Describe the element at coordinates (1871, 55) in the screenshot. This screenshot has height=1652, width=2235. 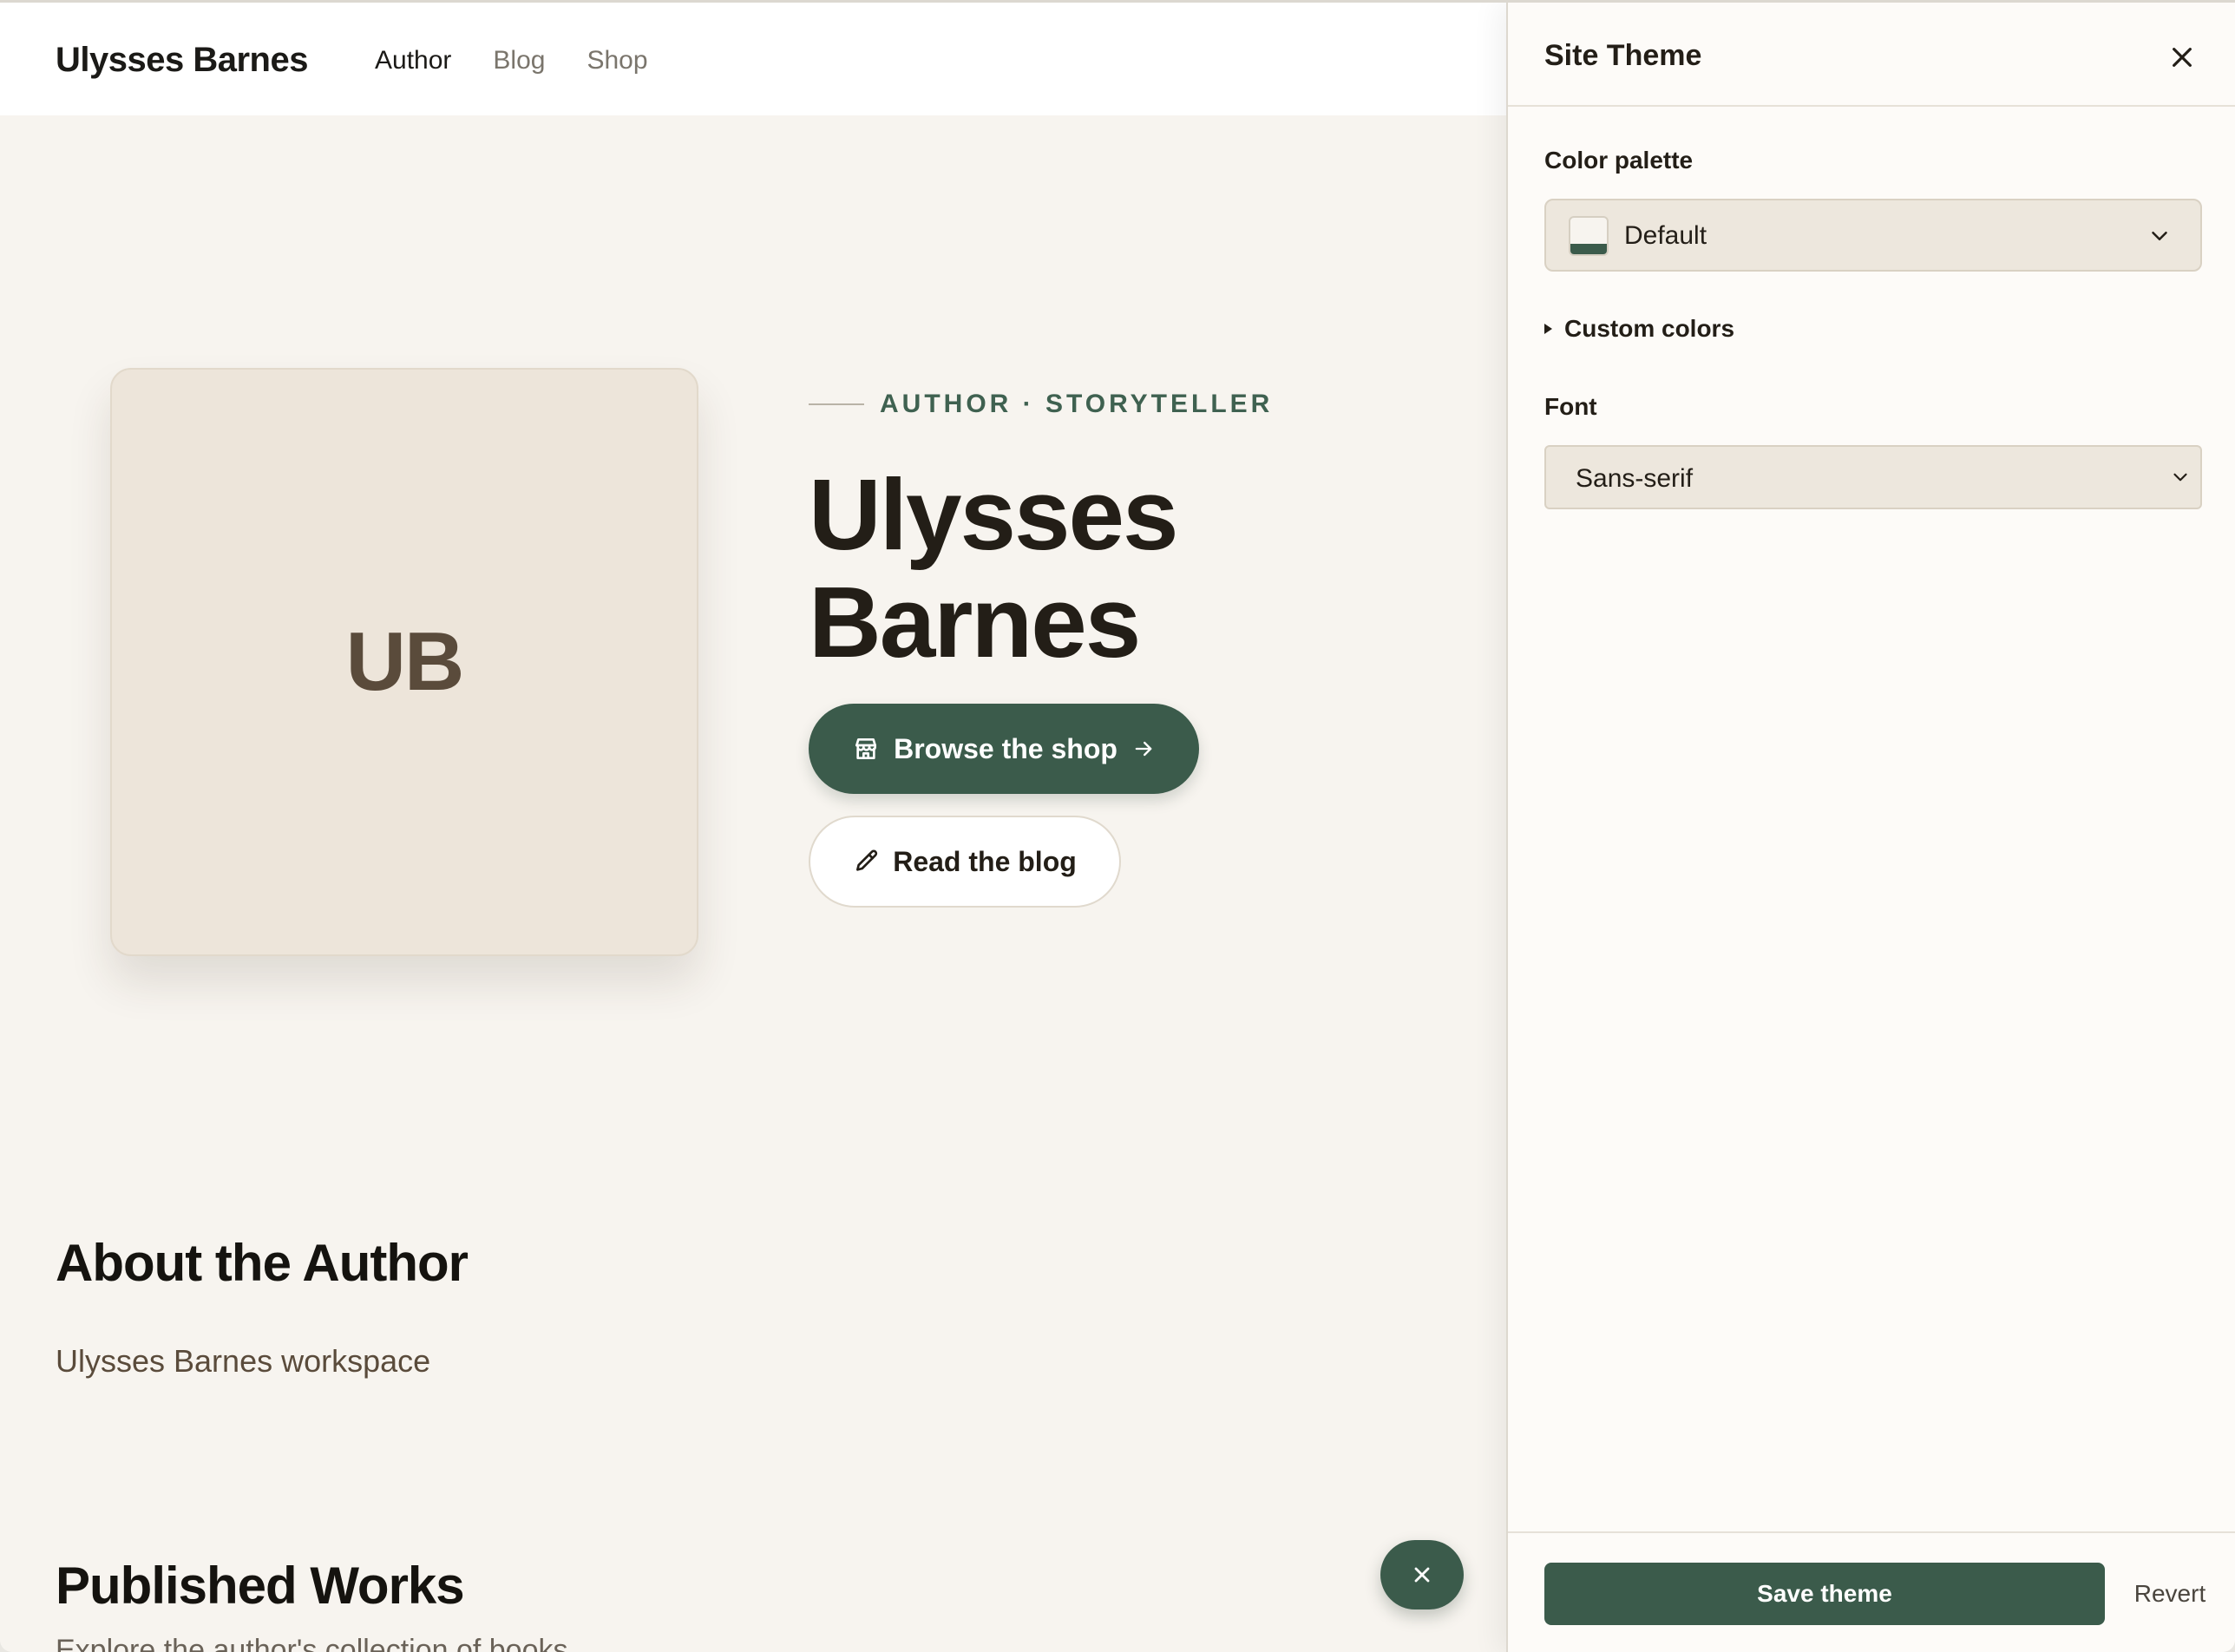
I see `panel-header: Site Theme` at that location.